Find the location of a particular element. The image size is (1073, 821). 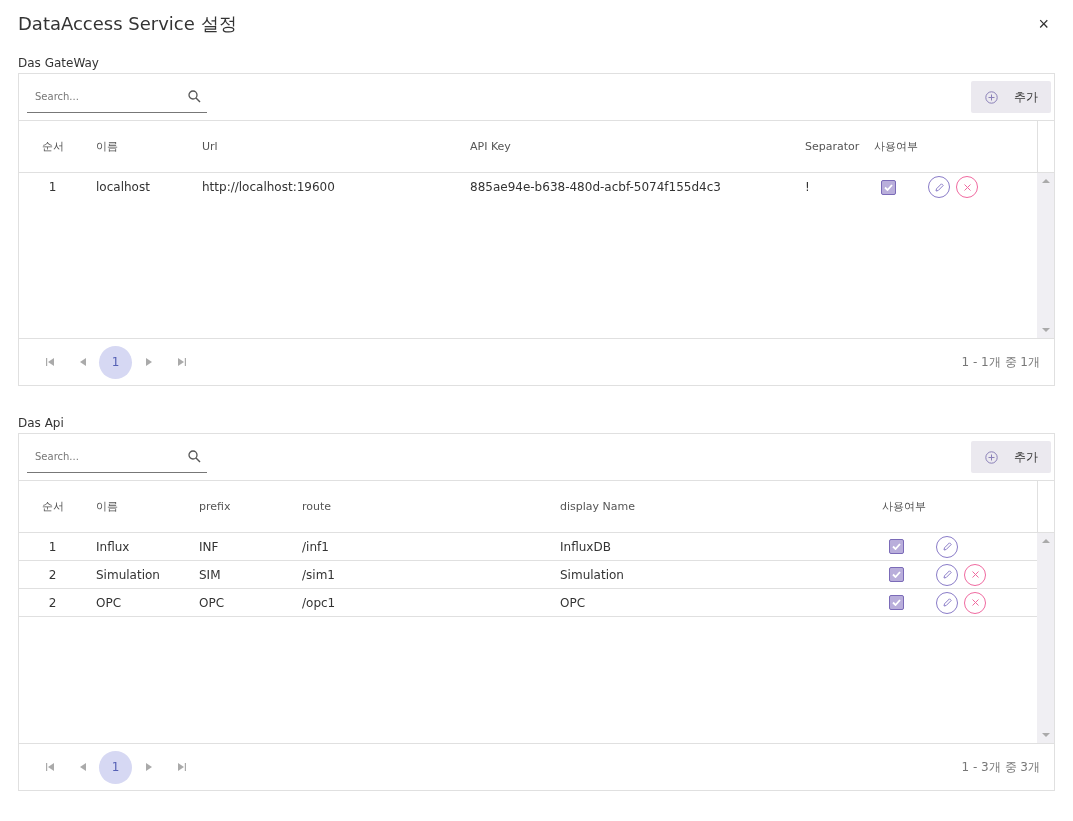

close-button: × is located at coordinates (1043, 24).